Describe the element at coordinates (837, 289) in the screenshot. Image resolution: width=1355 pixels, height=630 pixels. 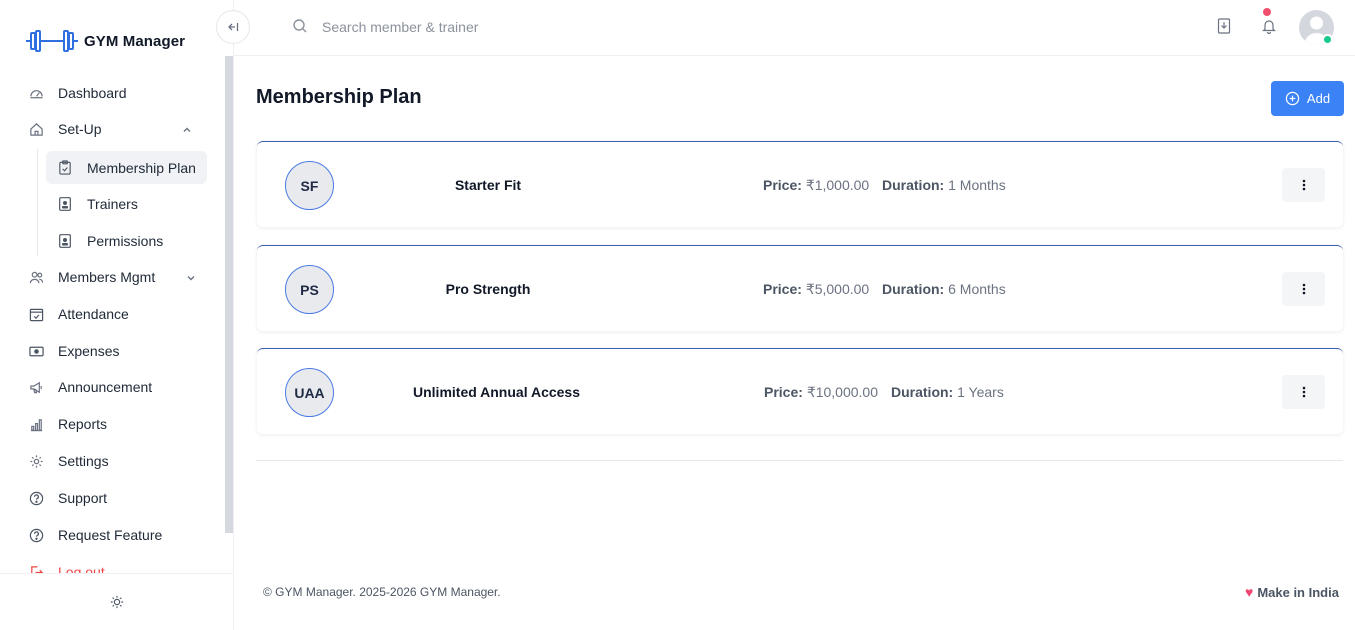
I see `price-value: ₹5,000.00` at that location.